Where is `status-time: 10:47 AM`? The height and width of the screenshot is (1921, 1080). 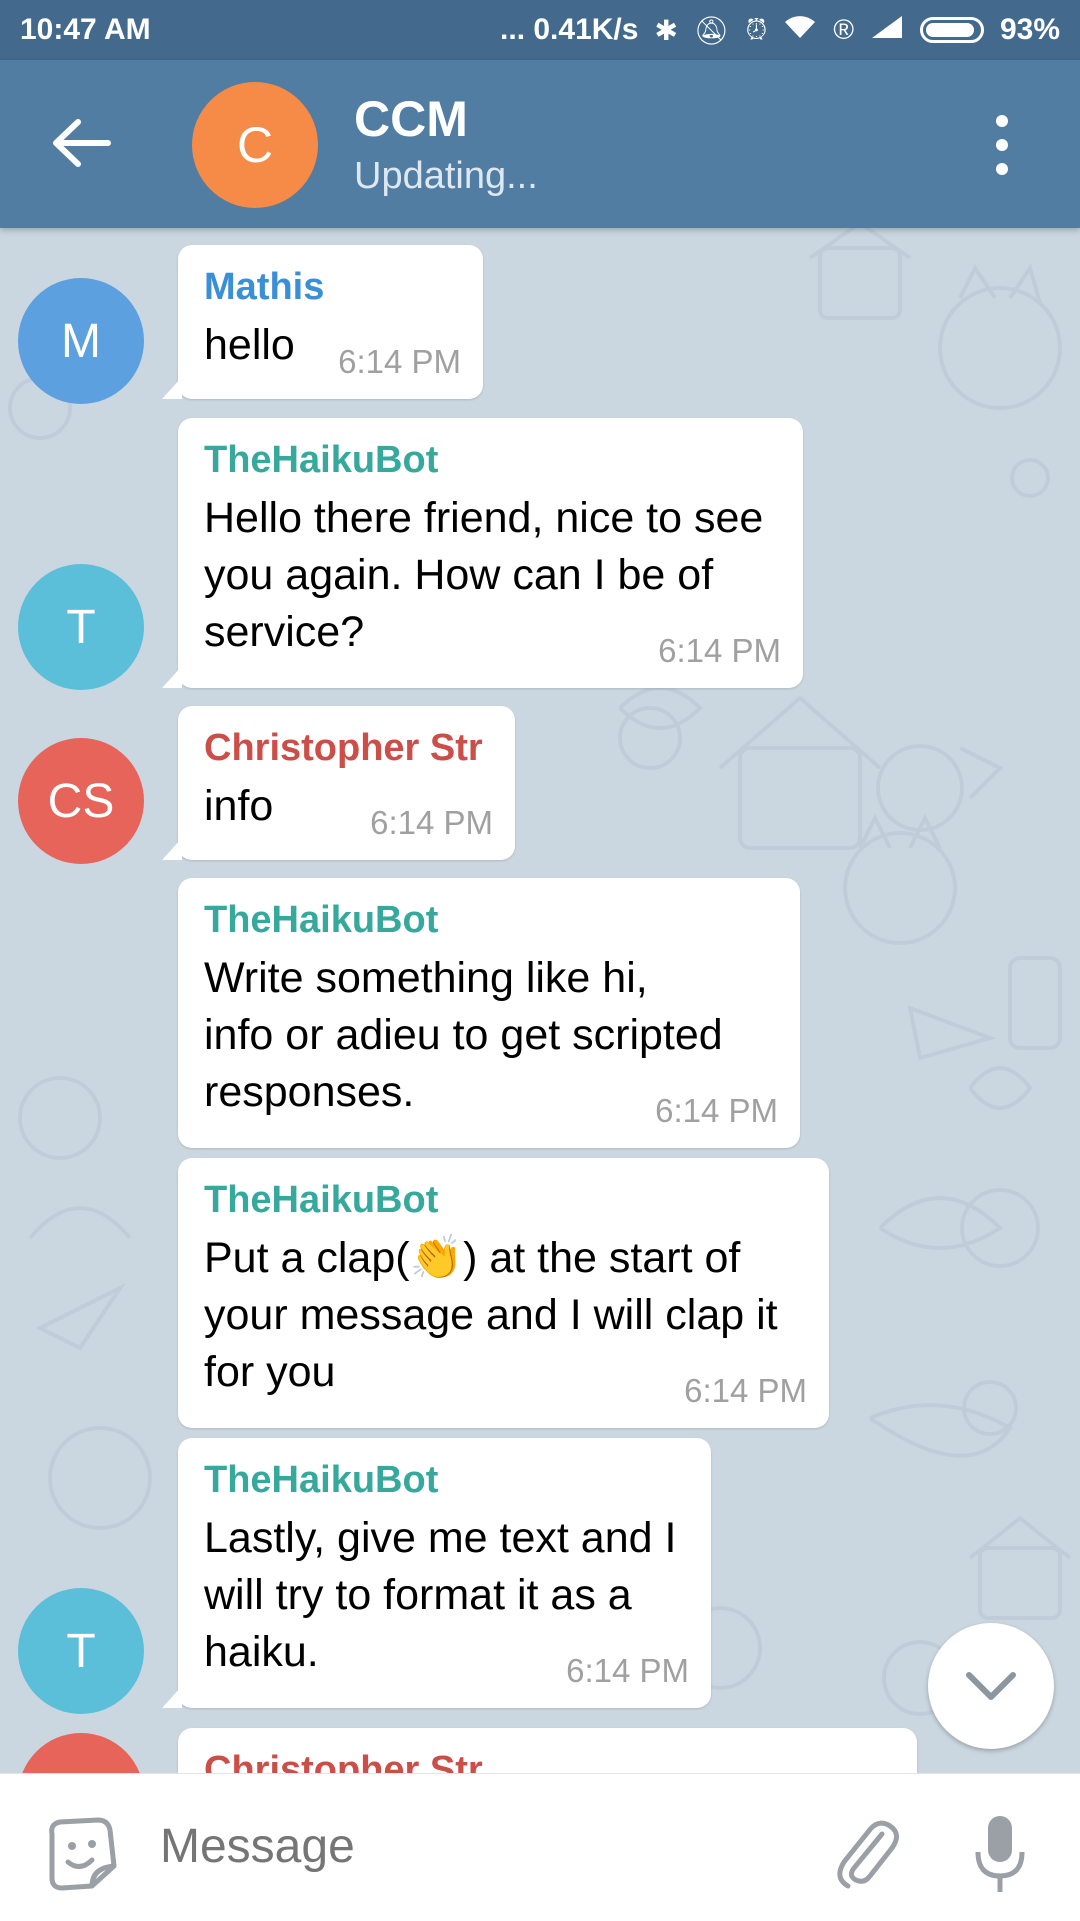 status-time: 10:47 AM is located at coordinates (85, 29).